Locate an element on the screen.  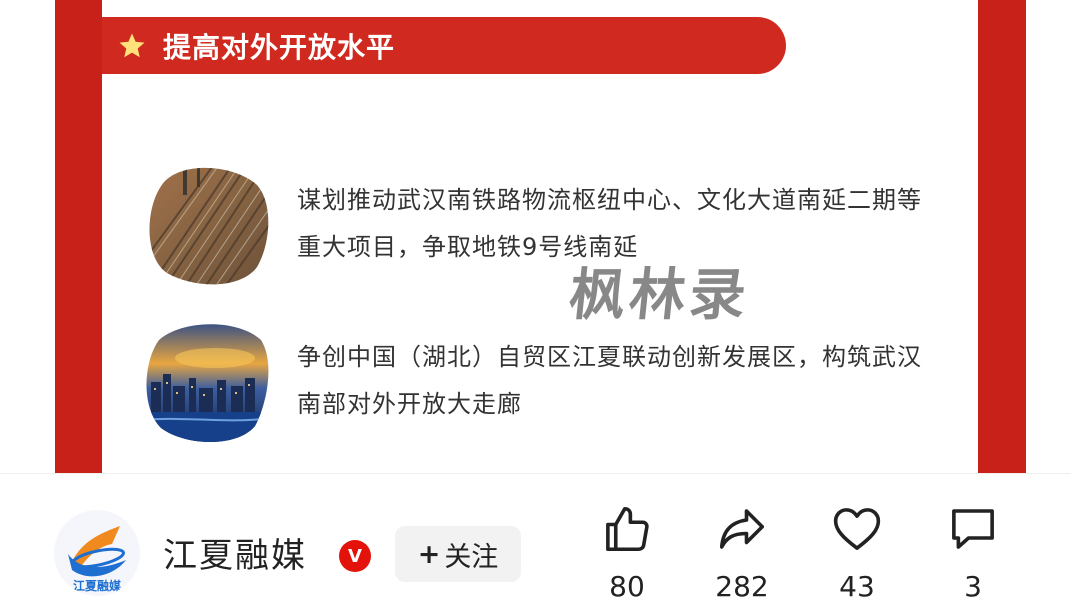
share-arrow-icon is located at coordinates (742, 529).